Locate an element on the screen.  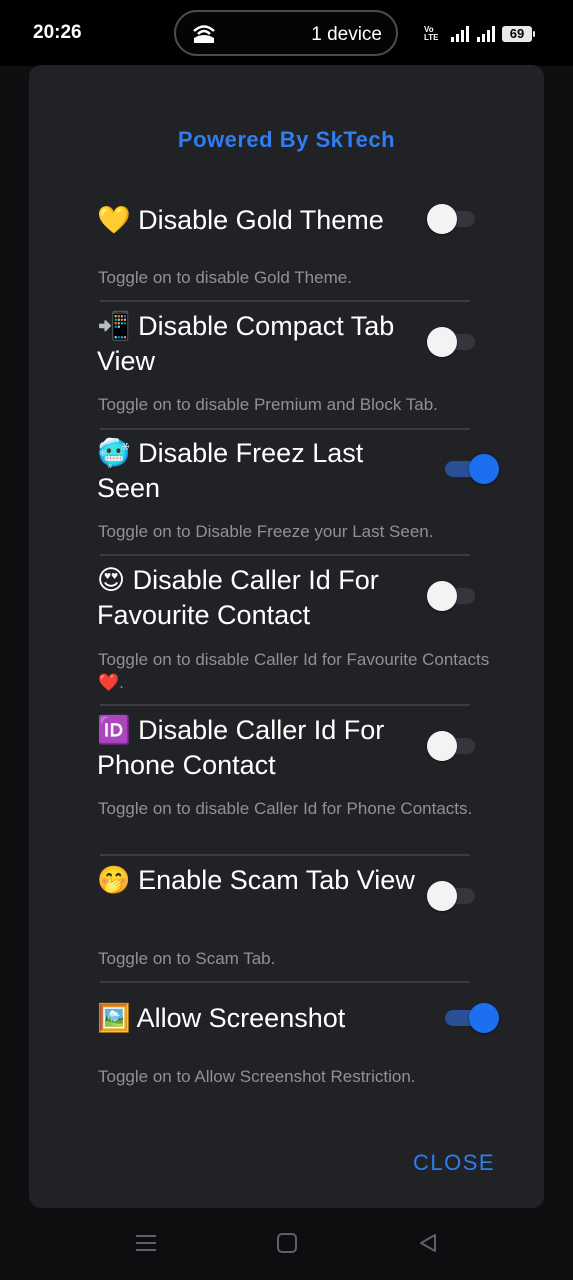
id-emoji-icon: 🆔 is located at coordinates (114, 730).